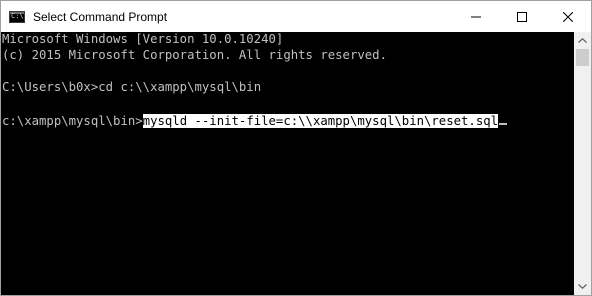 The image size is (592, 296). I want to click on close-icon, so click(568, 16).